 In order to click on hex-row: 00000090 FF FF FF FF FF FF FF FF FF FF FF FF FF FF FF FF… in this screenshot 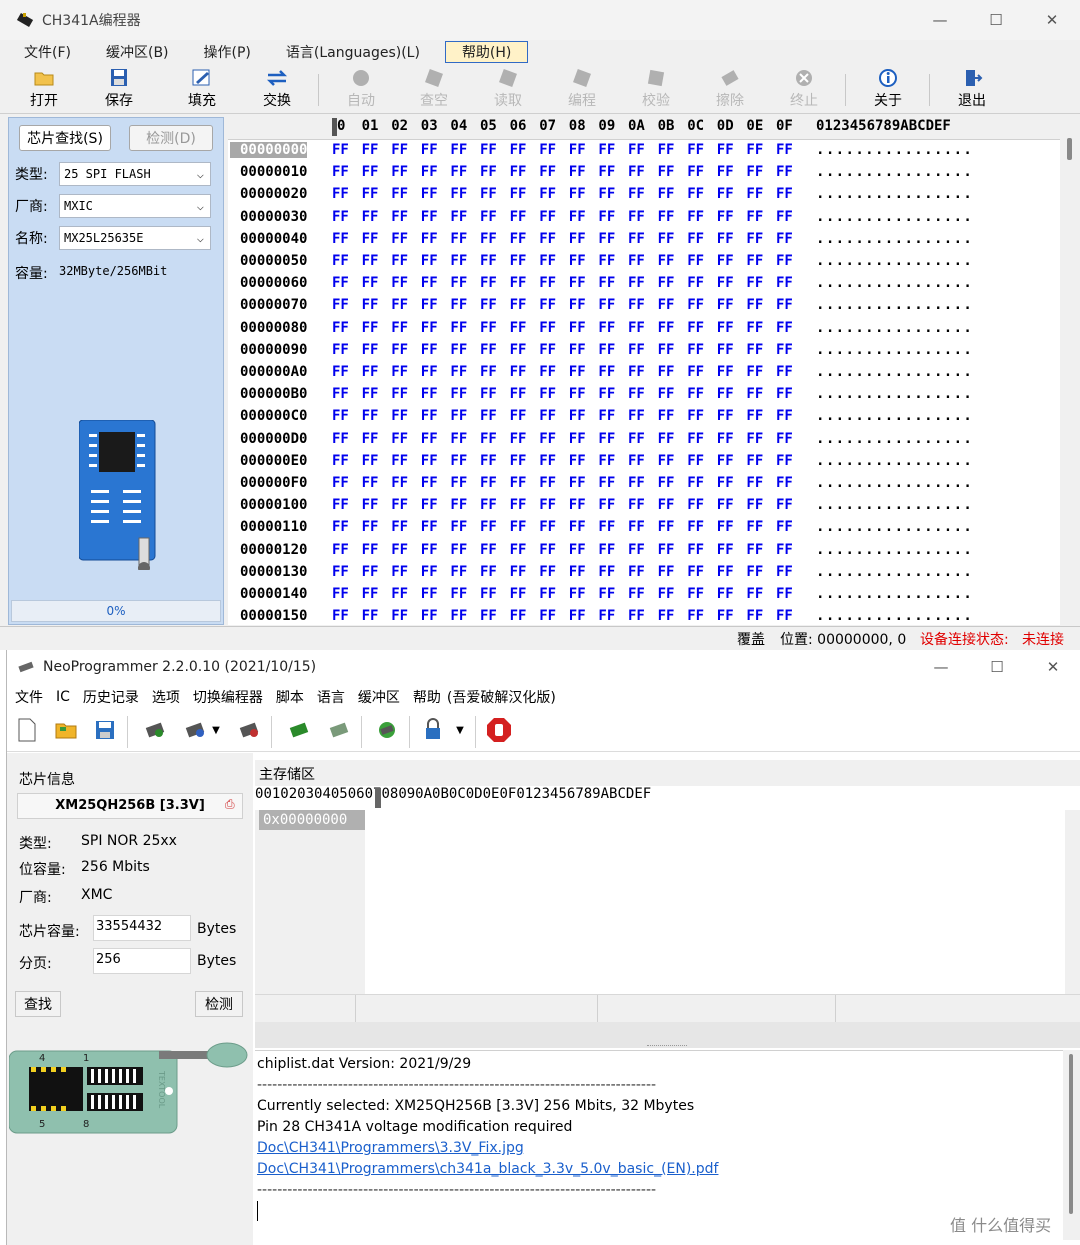, I will do `click(644, 351)`.